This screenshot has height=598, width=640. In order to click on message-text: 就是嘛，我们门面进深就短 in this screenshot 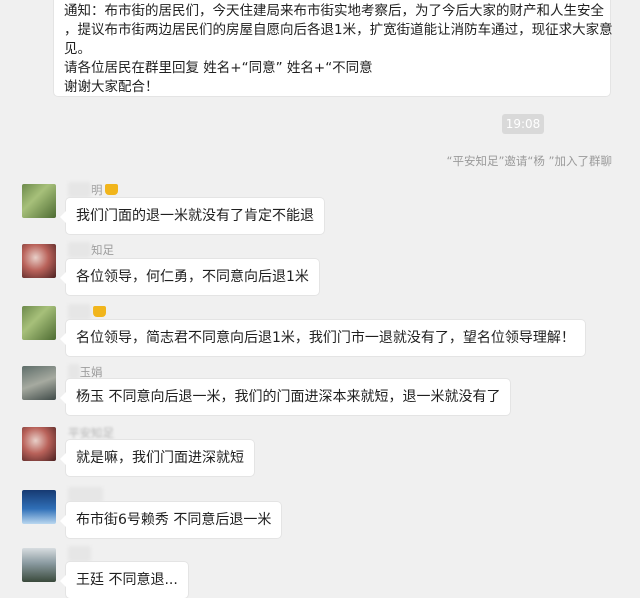, I will do `click(160, 458)`.